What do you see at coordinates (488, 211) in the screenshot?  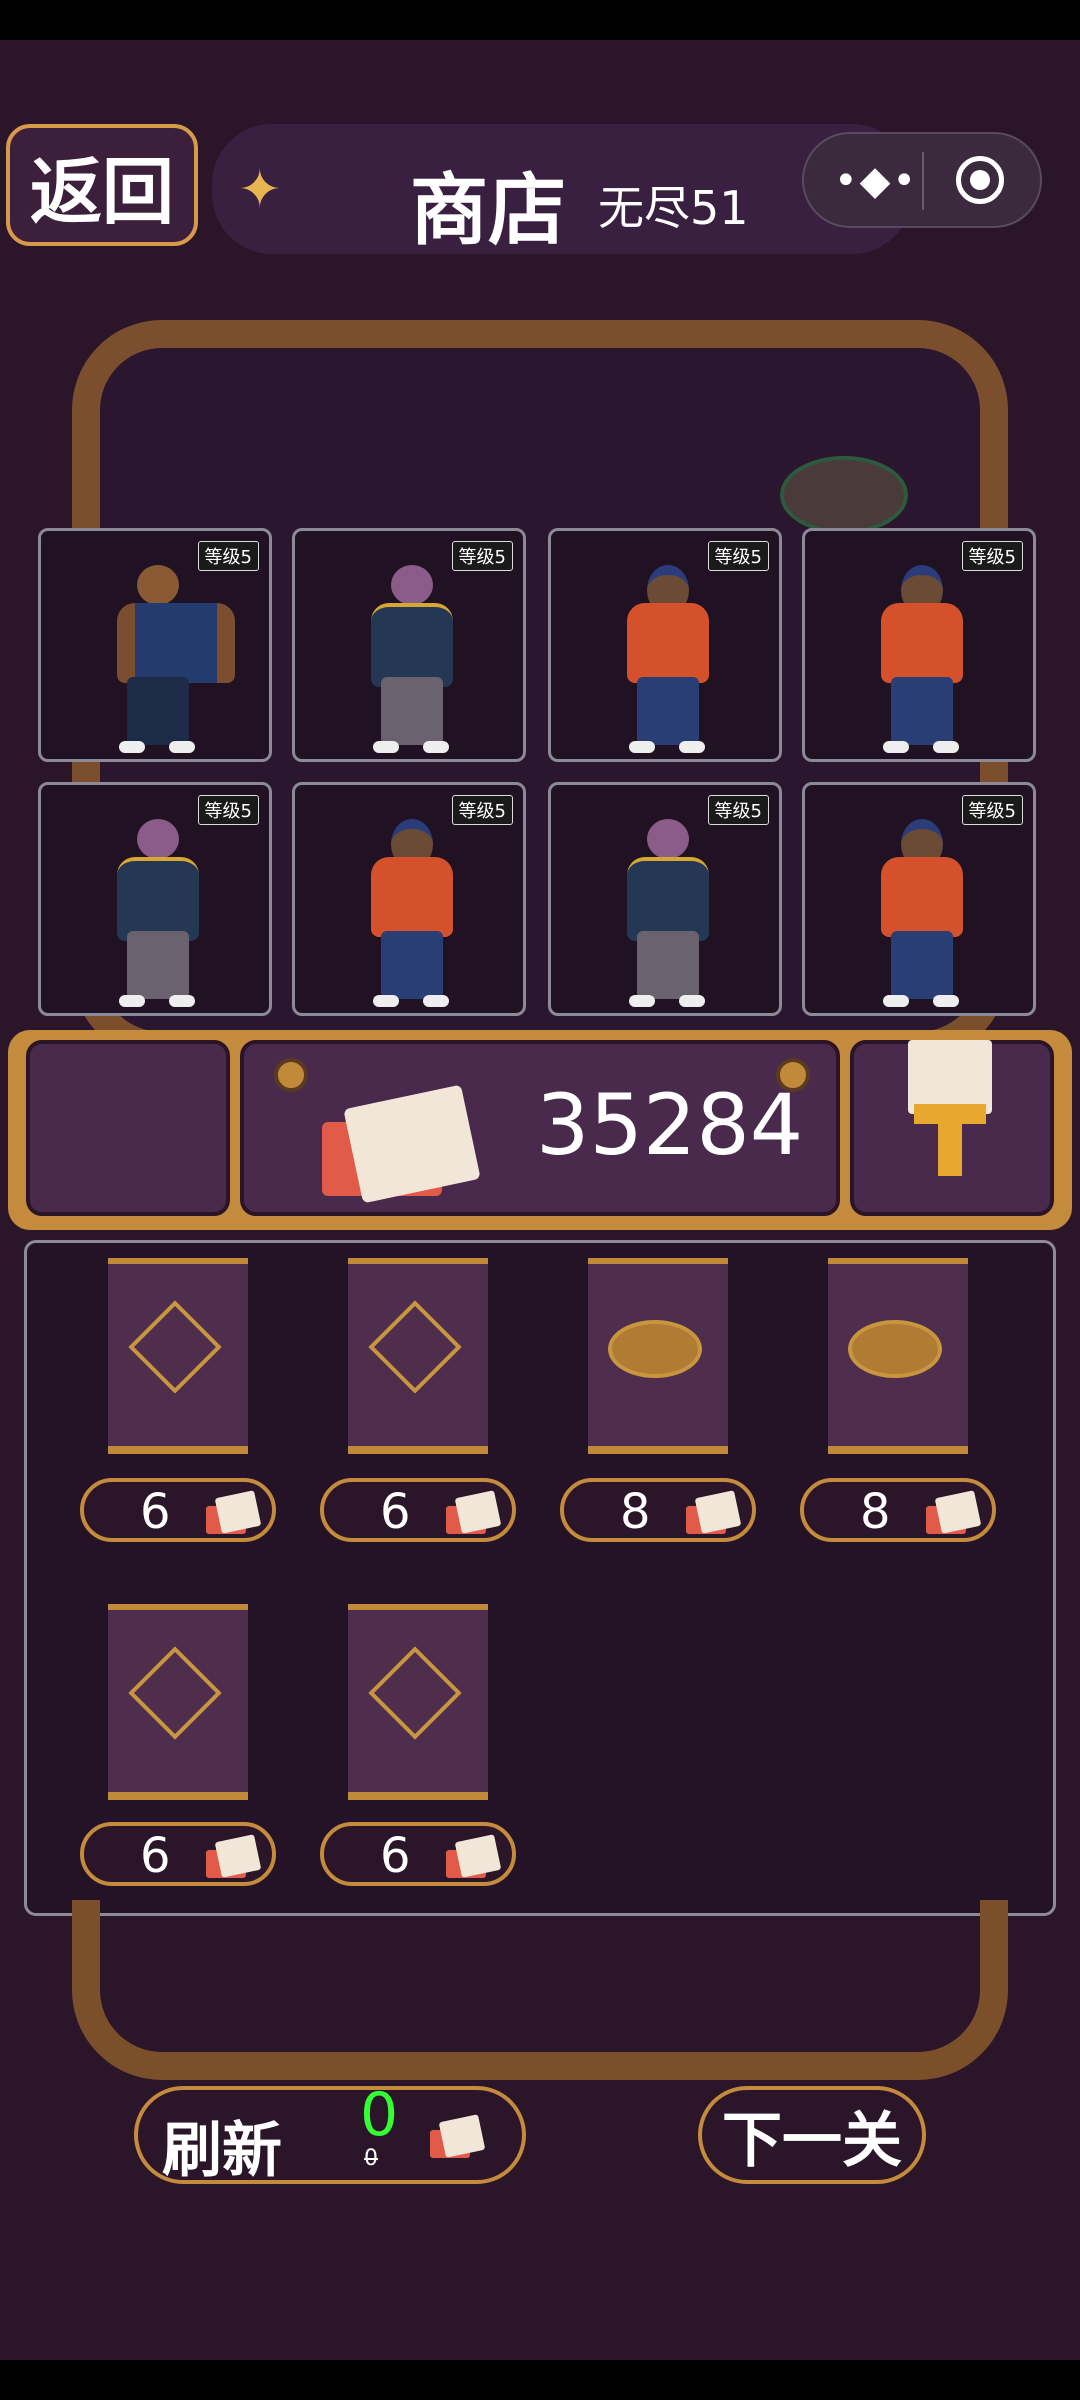 I see `page-title: 商店` at bounding box center [488, 211].